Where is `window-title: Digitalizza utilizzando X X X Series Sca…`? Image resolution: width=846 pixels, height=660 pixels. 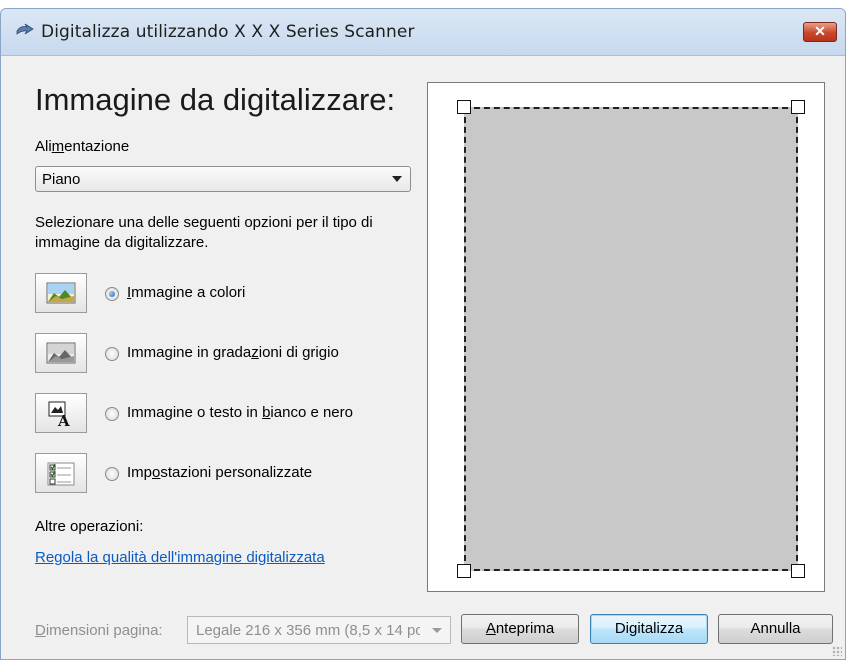
window-title: Digitalizza utilizzando X X X Series Sca… is located at coordinates (228, 32).